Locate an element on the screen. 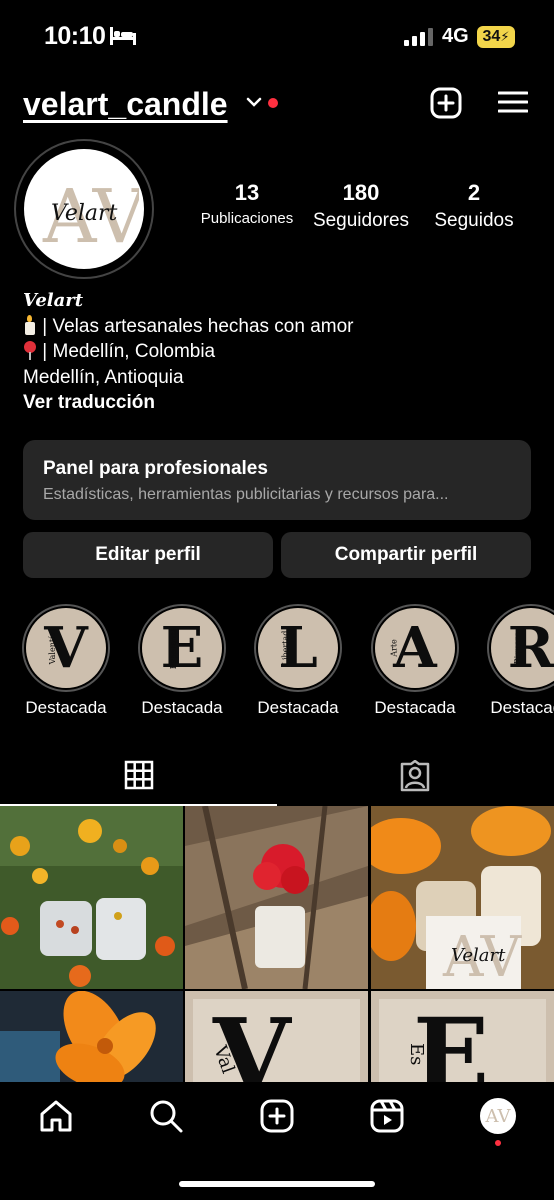  post-image-hibiscus-candle is located at coordinates (276, 897).